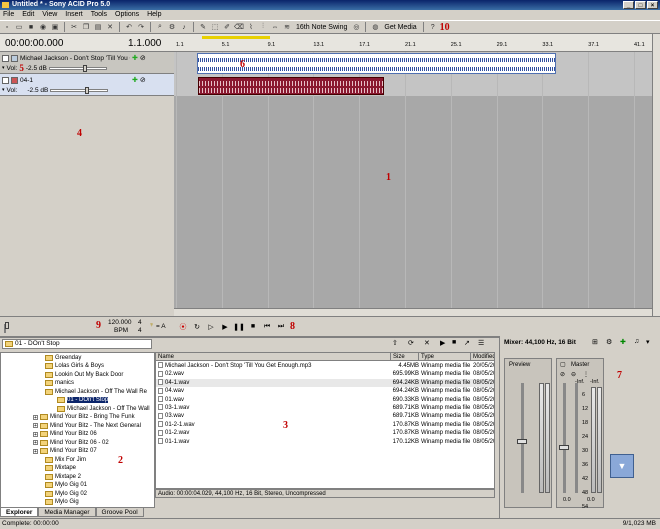 The width and height of the screenshot is (660, 529). I want to click on master-mute-icon: ⊖, so click(573, 374).